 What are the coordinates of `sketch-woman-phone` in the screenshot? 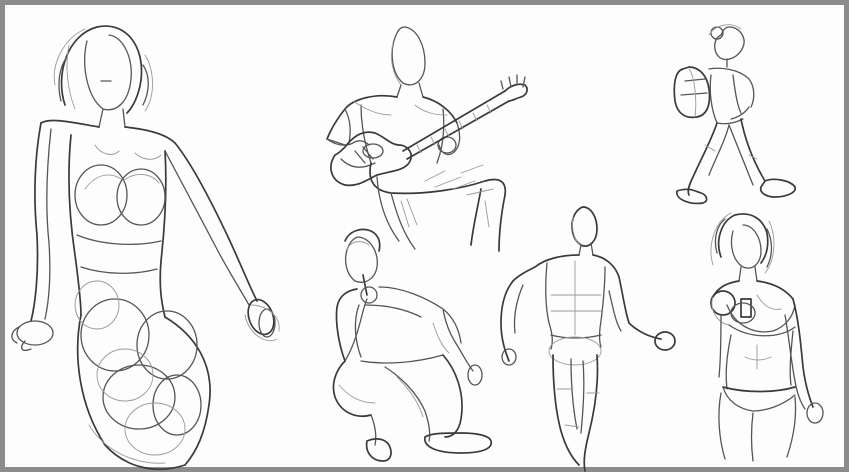 It's located at (767, 337).